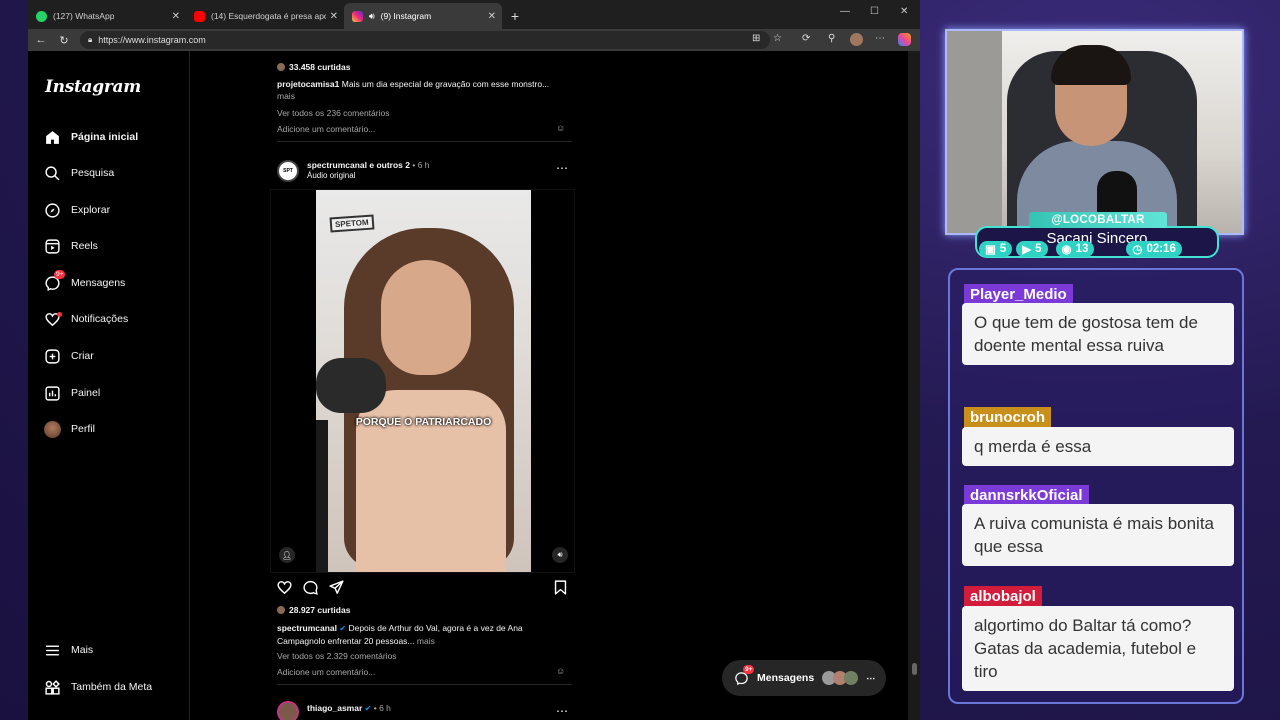 This screenshot has width=1280, height=720. What do you see at coordinates (64, 40) in the screenshot?
I see `reload-button: ↻` at bounding box center [64, 40].